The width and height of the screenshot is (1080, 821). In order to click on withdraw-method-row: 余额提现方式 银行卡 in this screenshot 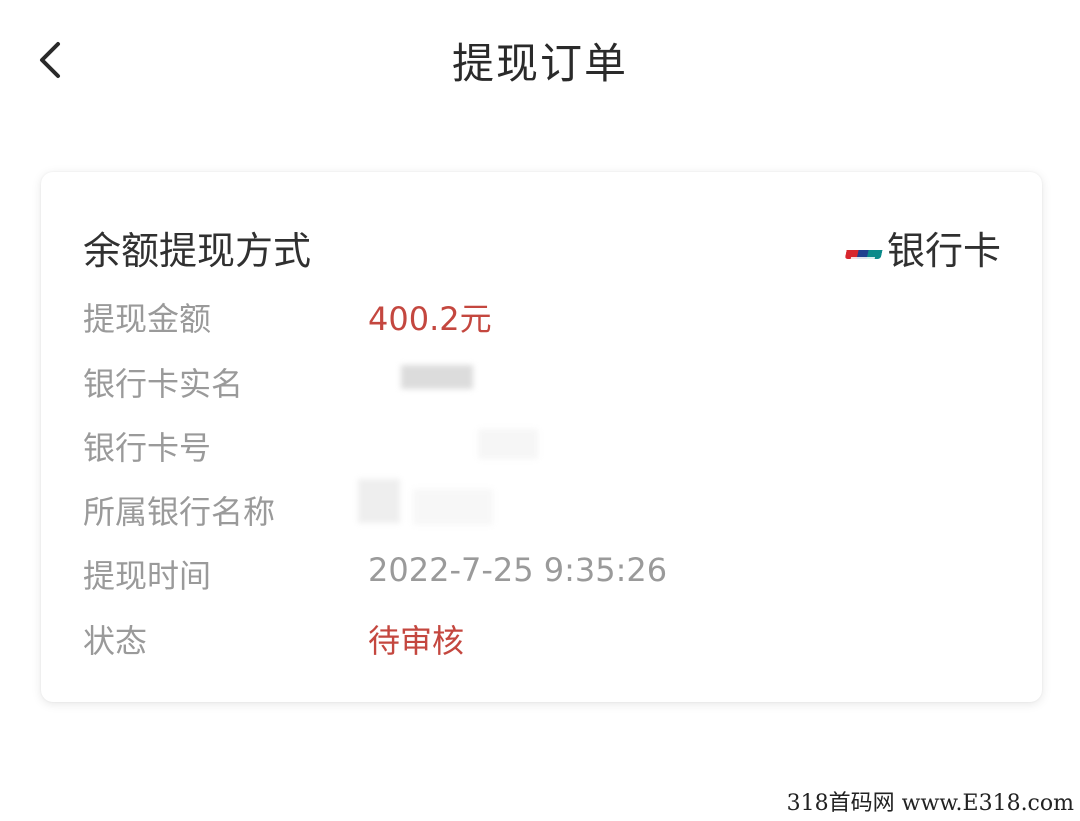, I will do `click(542, 246)`.